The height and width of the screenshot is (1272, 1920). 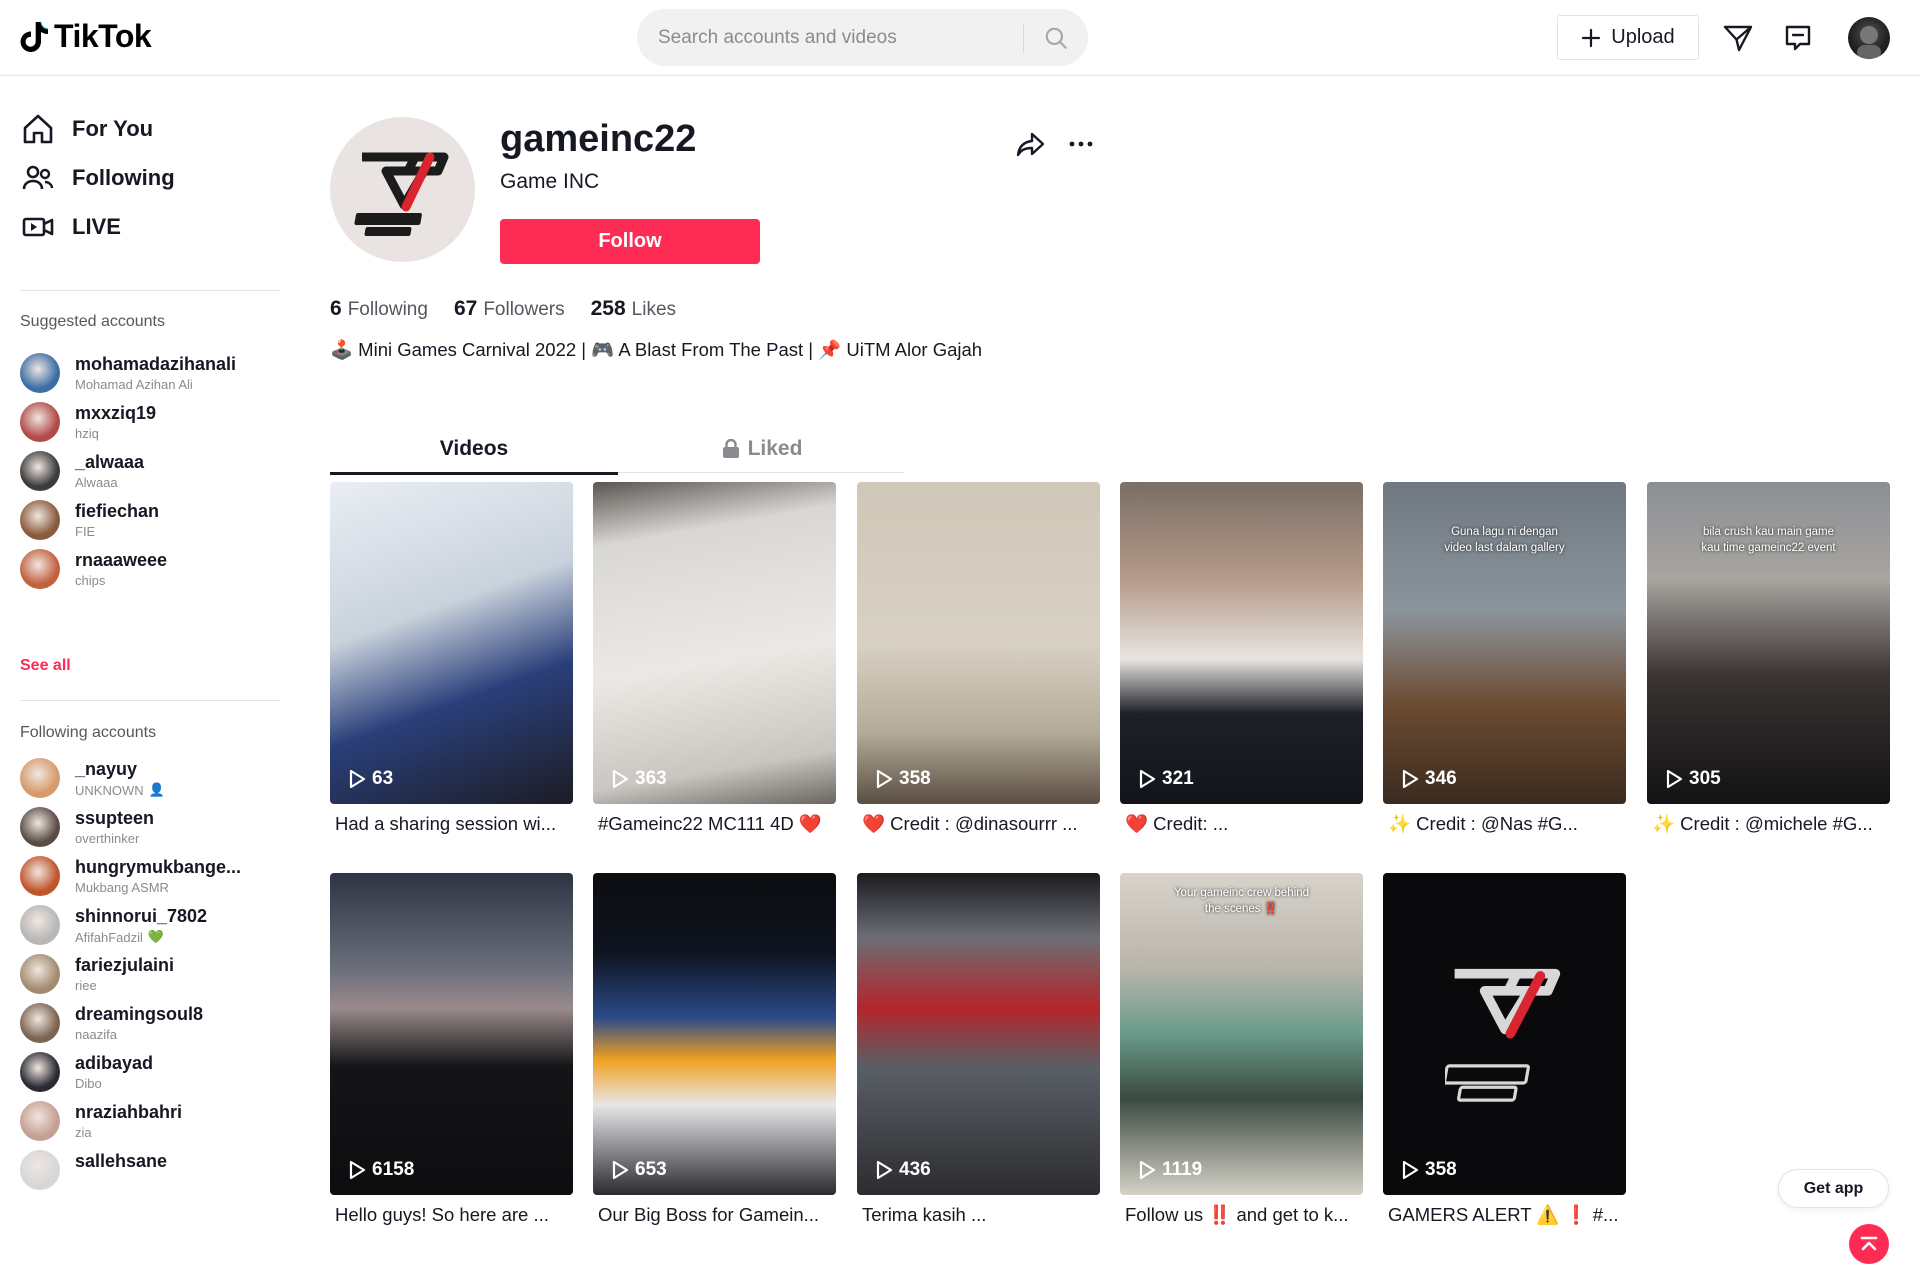 I want to click on search-bar, so click(x=862, y=37).